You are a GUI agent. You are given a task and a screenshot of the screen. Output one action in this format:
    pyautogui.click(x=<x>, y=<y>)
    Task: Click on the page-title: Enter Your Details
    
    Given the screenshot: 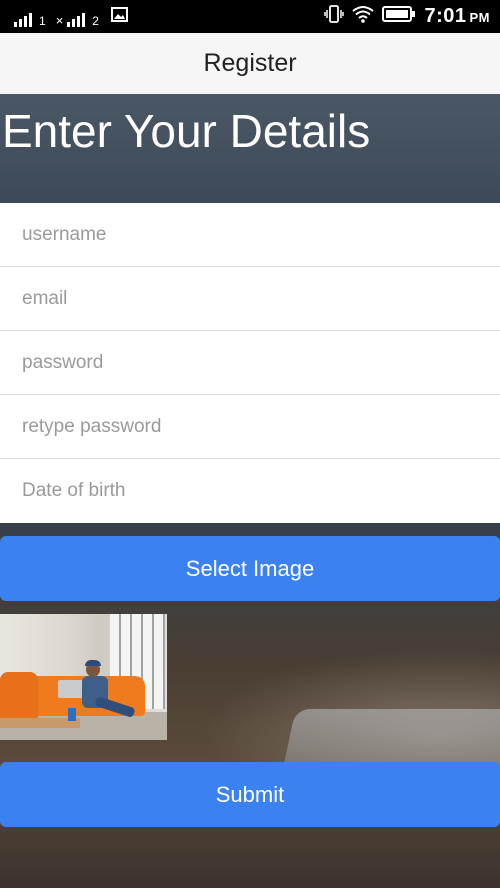 What is the action you would take?
    pyautogui.click(x=186, y=131)
    